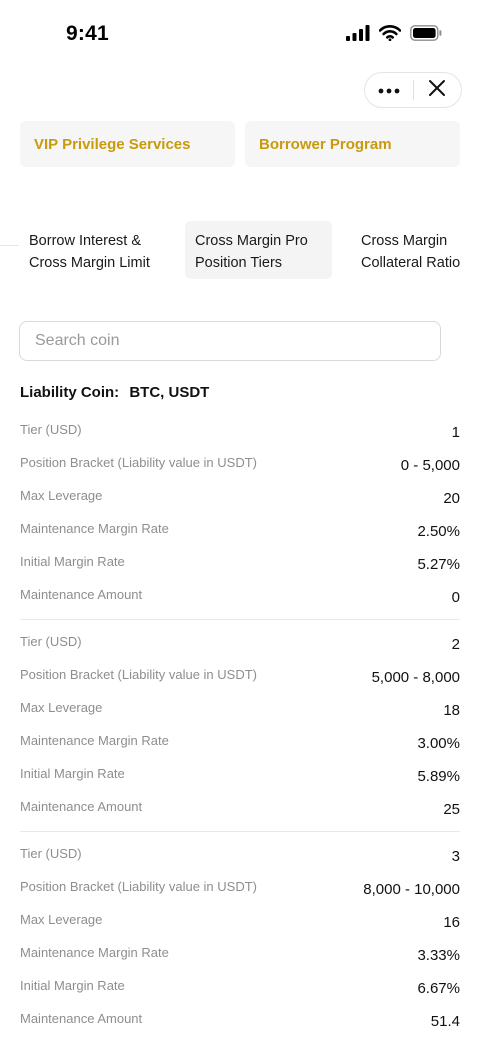 This screenshot has width=480, height=1040. I want to click on tier-value: 1, so click(455, 432).